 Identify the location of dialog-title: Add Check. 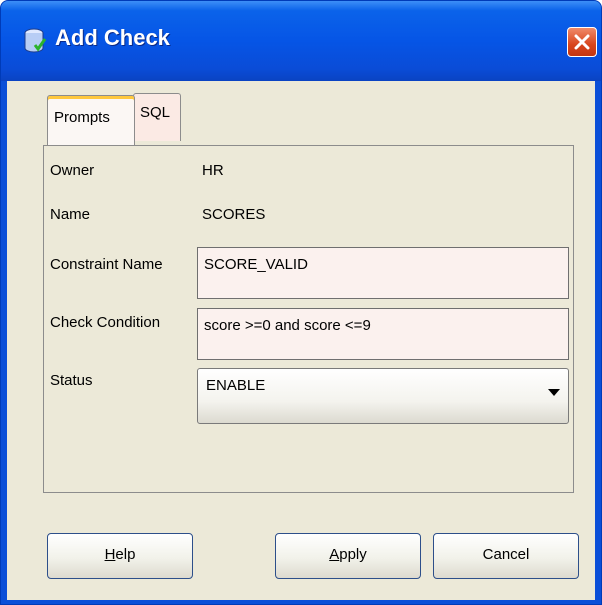
(112, 37).